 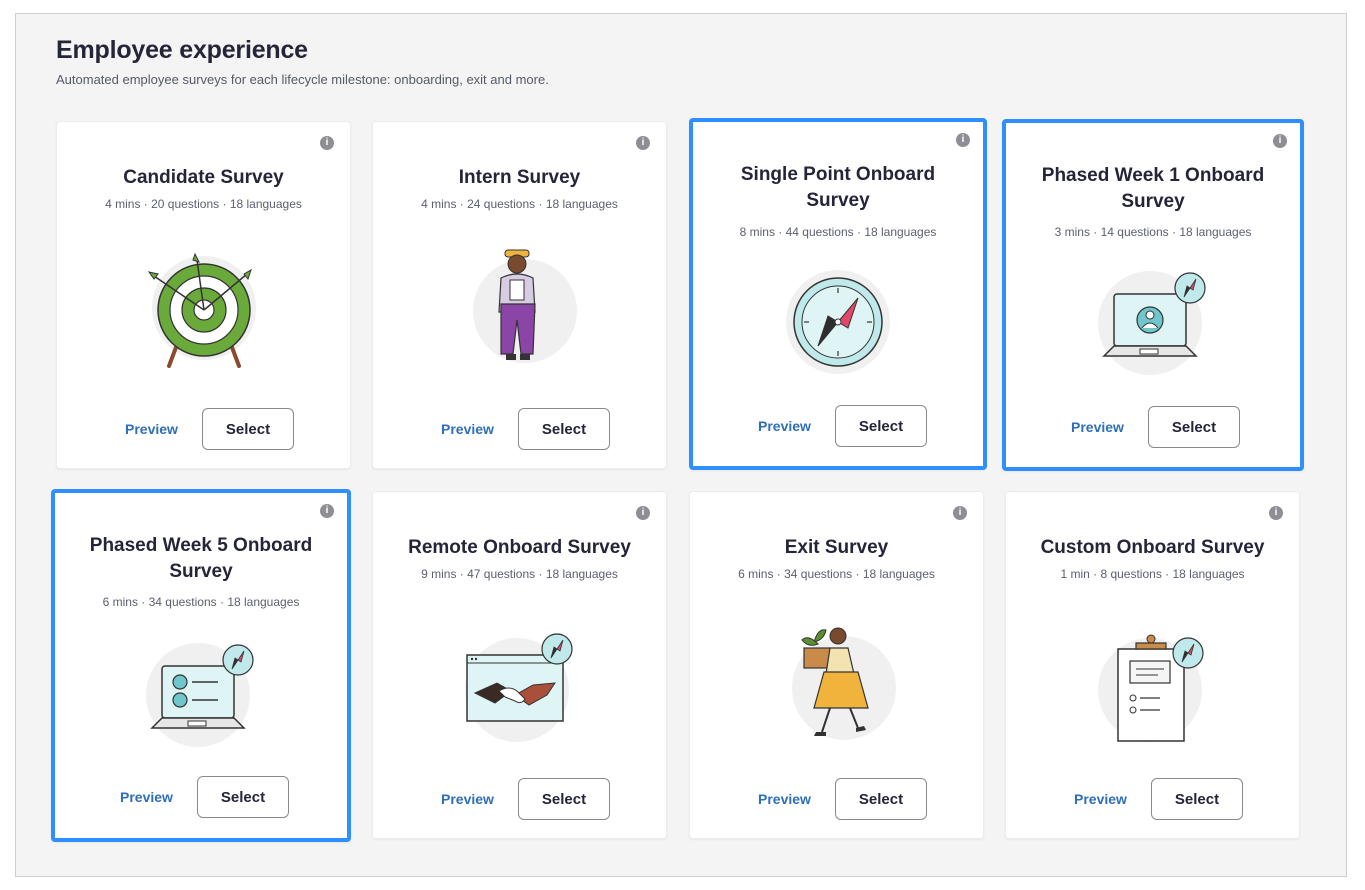 I want to click on laptop-user-icon, so click(x=1153, y=323).